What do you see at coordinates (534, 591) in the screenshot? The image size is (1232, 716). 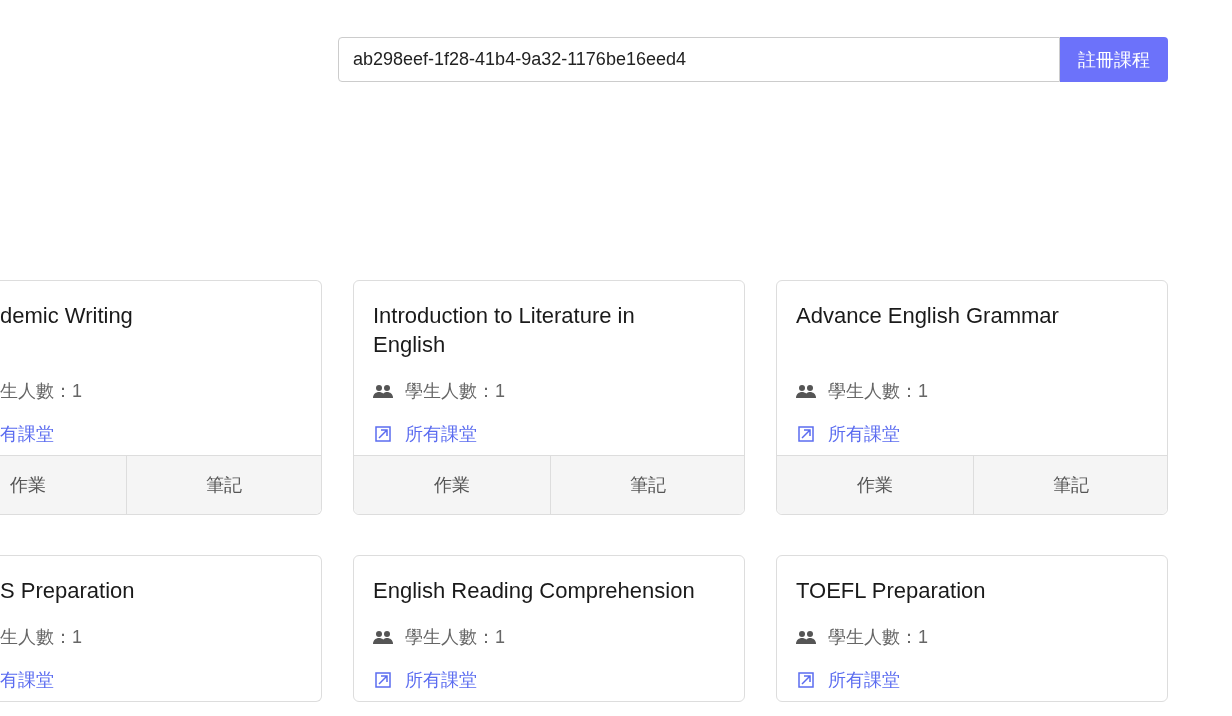 I see `course-title: English Reading Comprehension` at bounding box center [534, 591].